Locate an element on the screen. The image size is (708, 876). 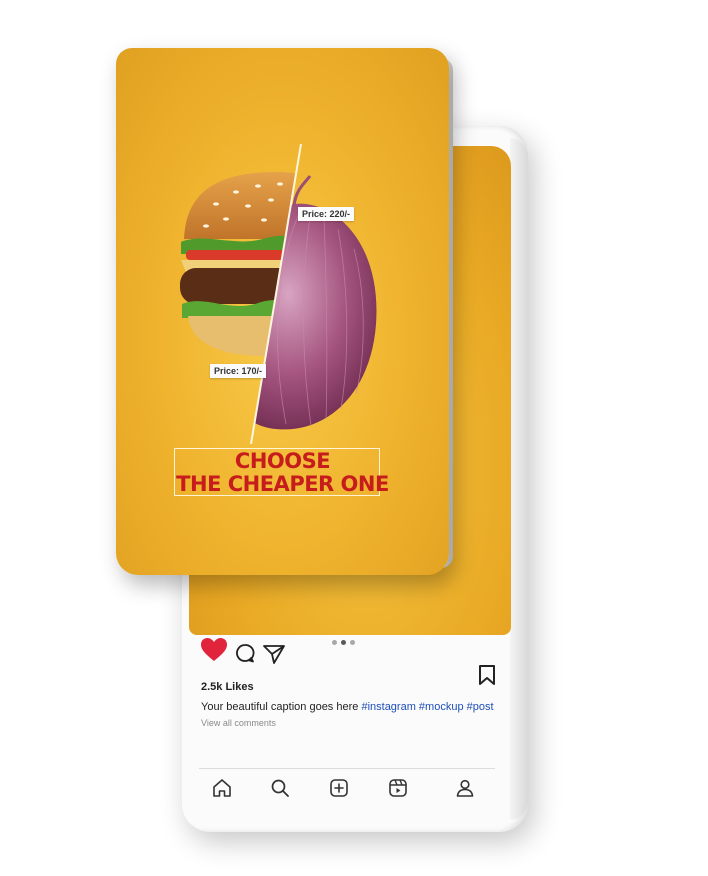
send-icon is located at coordinates (274, 654).